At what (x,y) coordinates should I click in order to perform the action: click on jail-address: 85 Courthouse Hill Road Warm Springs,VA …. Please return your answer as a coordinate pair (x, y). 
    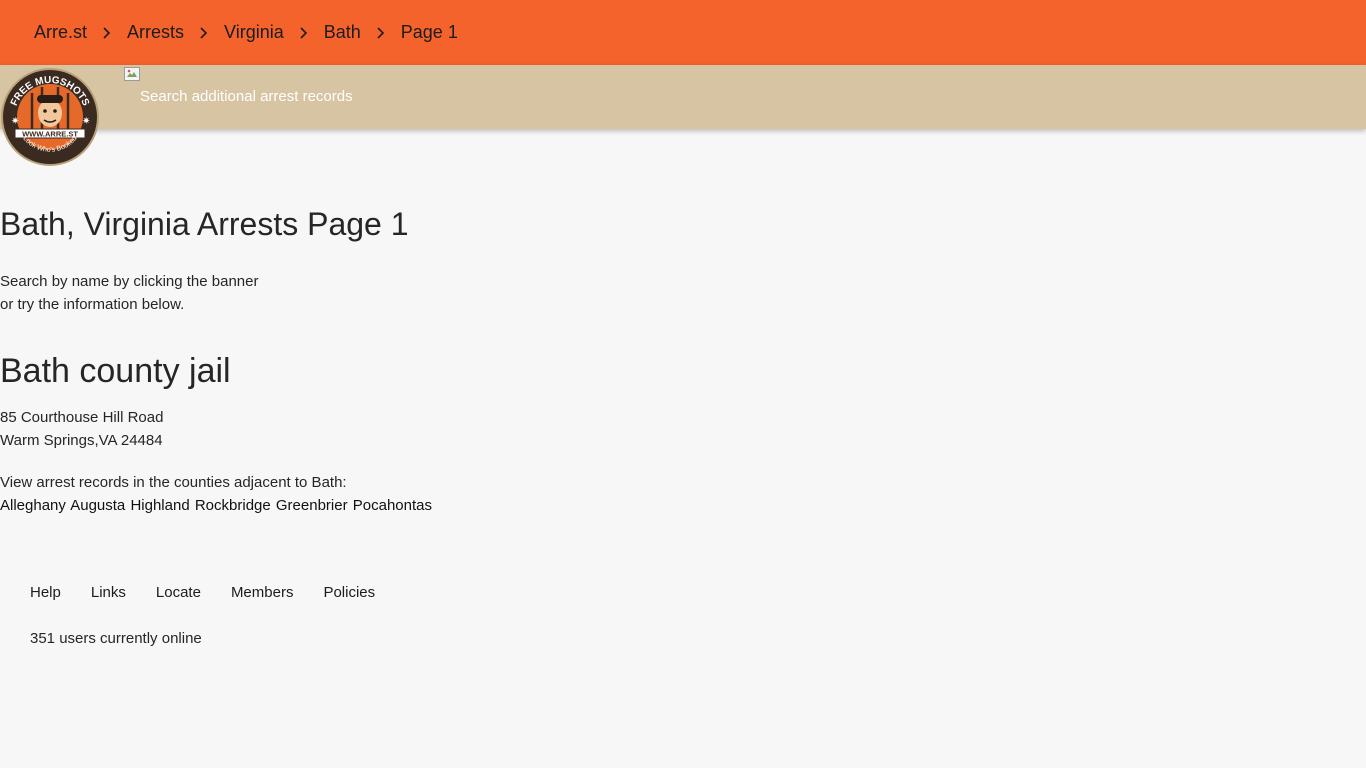
    Looking at the image, I should click on (81, 429).